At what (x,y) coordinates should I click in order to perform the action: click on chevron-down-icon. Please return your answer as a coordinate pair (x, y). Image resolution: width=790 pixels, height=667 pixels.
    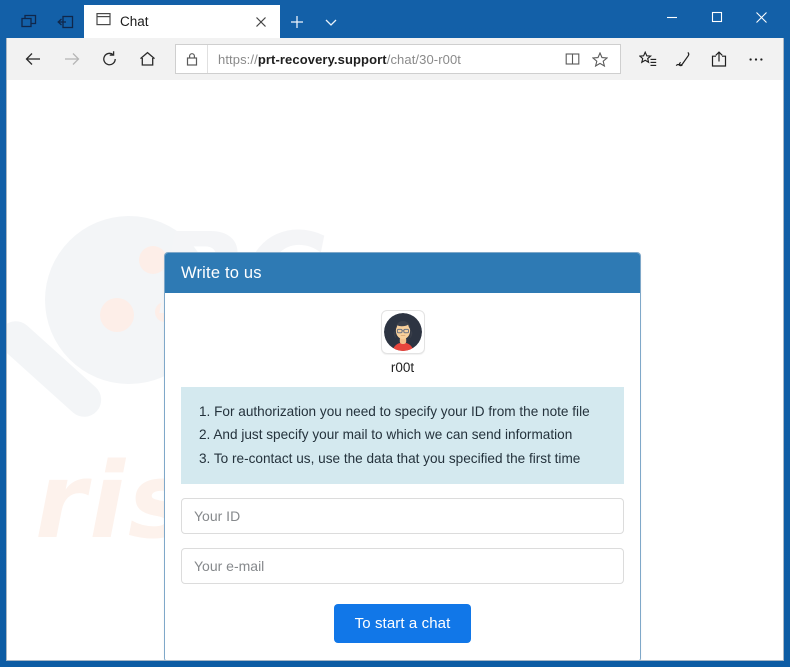
    Looking at the image, I should click on (331, 22).